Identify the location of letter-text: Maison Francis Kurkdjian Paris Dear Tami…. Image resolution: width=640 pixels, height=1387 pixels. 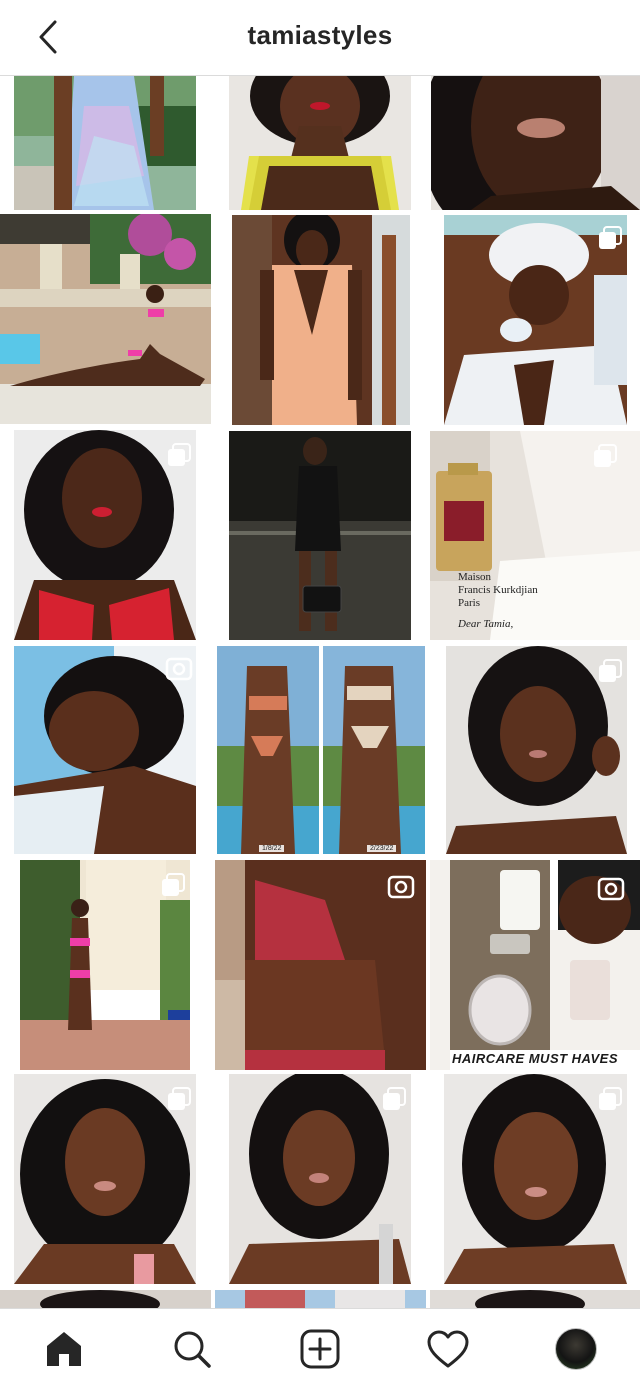
(498, 601).